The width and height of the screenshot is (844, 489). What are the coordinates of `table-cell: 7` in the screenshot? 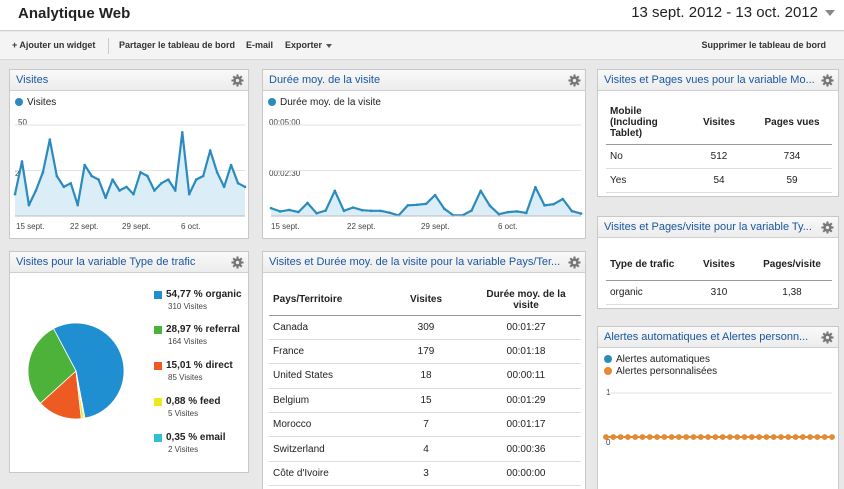 It's located at (426, 425).